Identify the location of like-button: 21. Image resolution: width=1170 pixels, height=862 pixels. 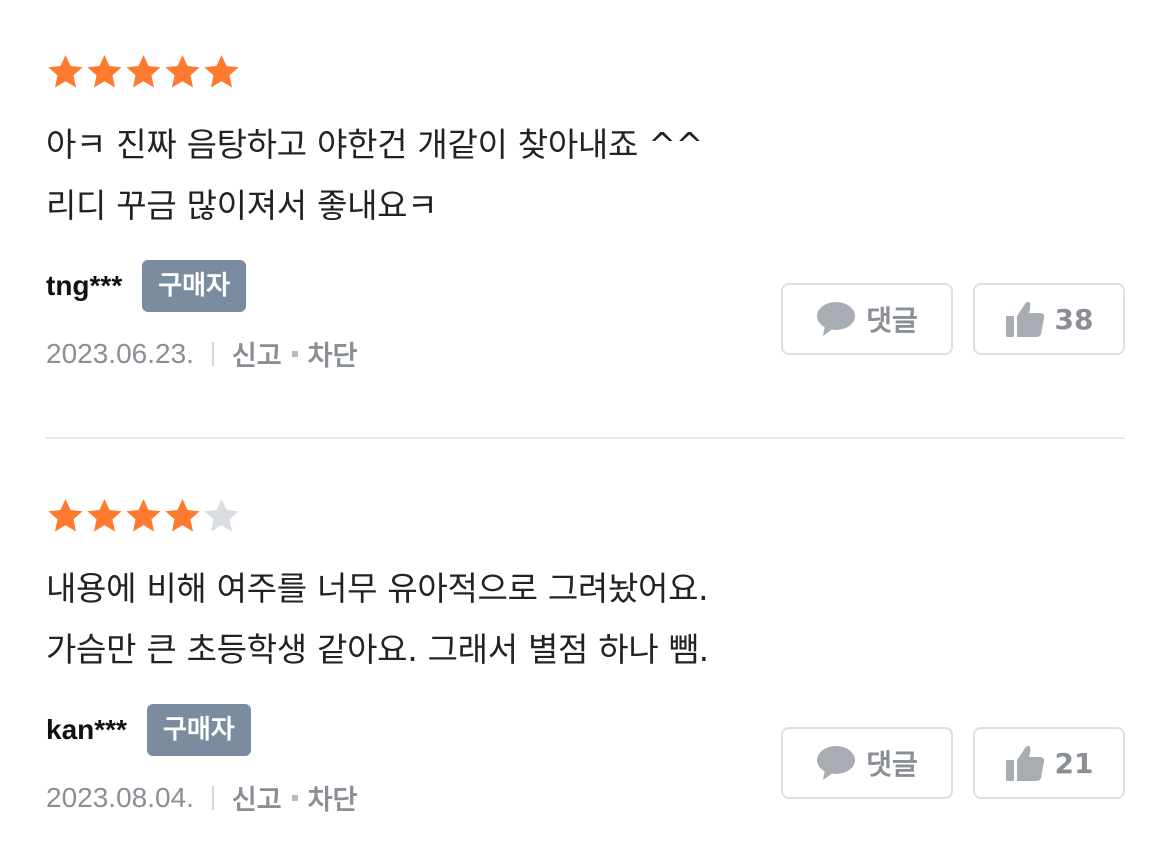
(1049, 763).